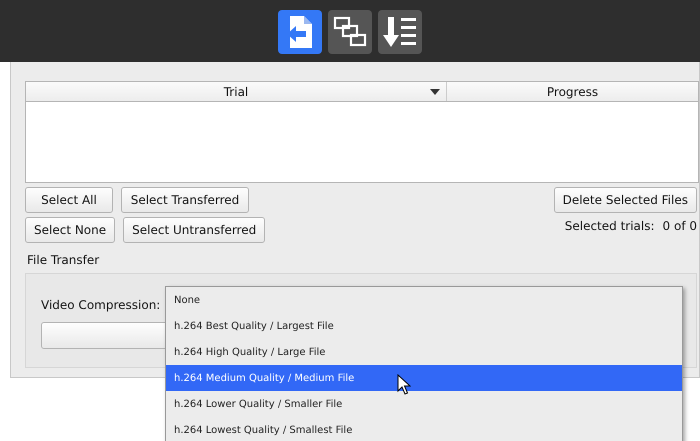  What do you see at coordinates (572, 91) in the screenshot?
I see `column-header: Progress` at bounding box center [572, 91].